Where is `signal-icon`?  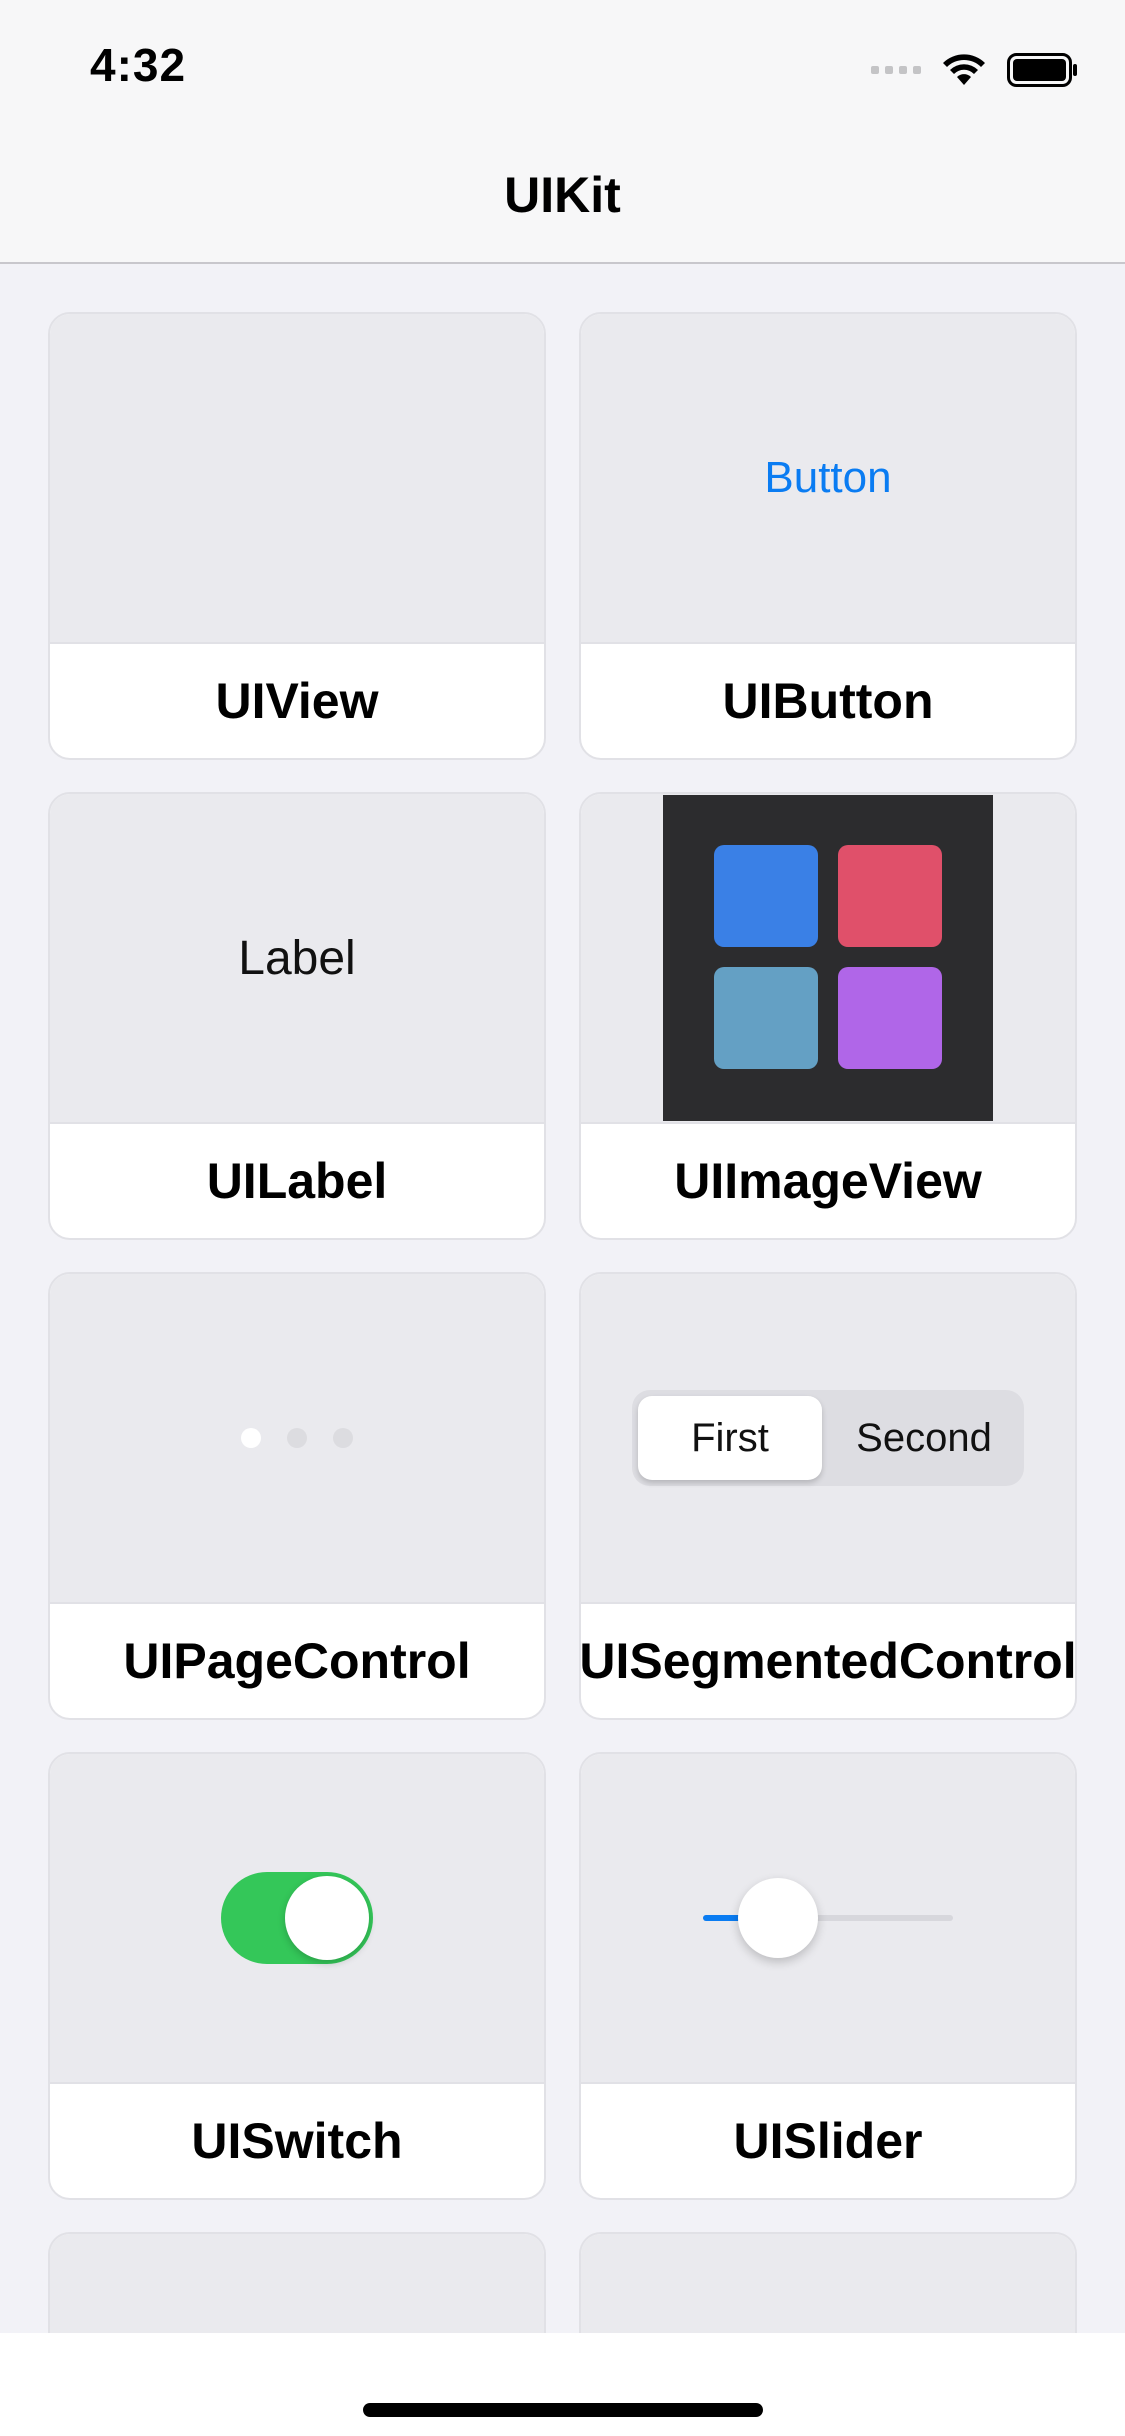
signal-icon is located at coordinates (896, 70).